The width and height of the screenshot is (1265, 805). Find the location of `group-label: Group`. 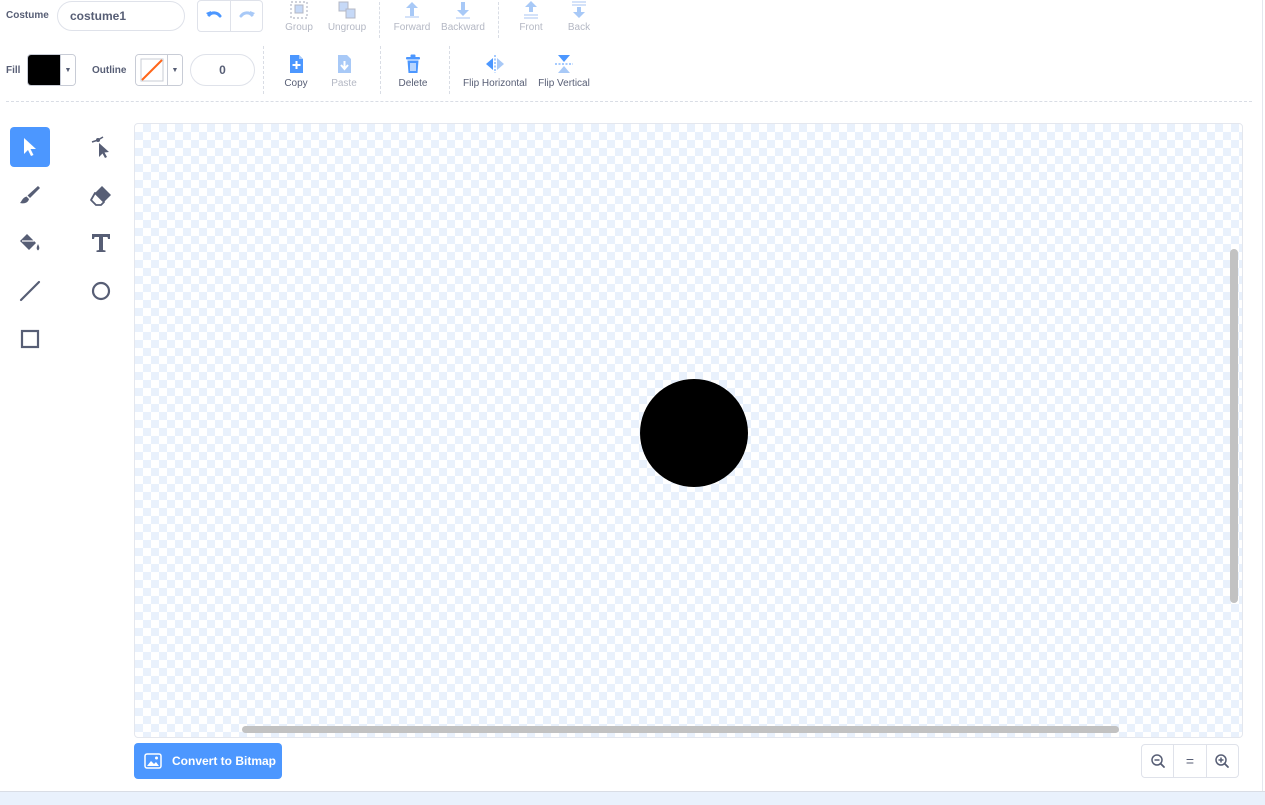

group-label: Group is located at coordinates (299, 27).